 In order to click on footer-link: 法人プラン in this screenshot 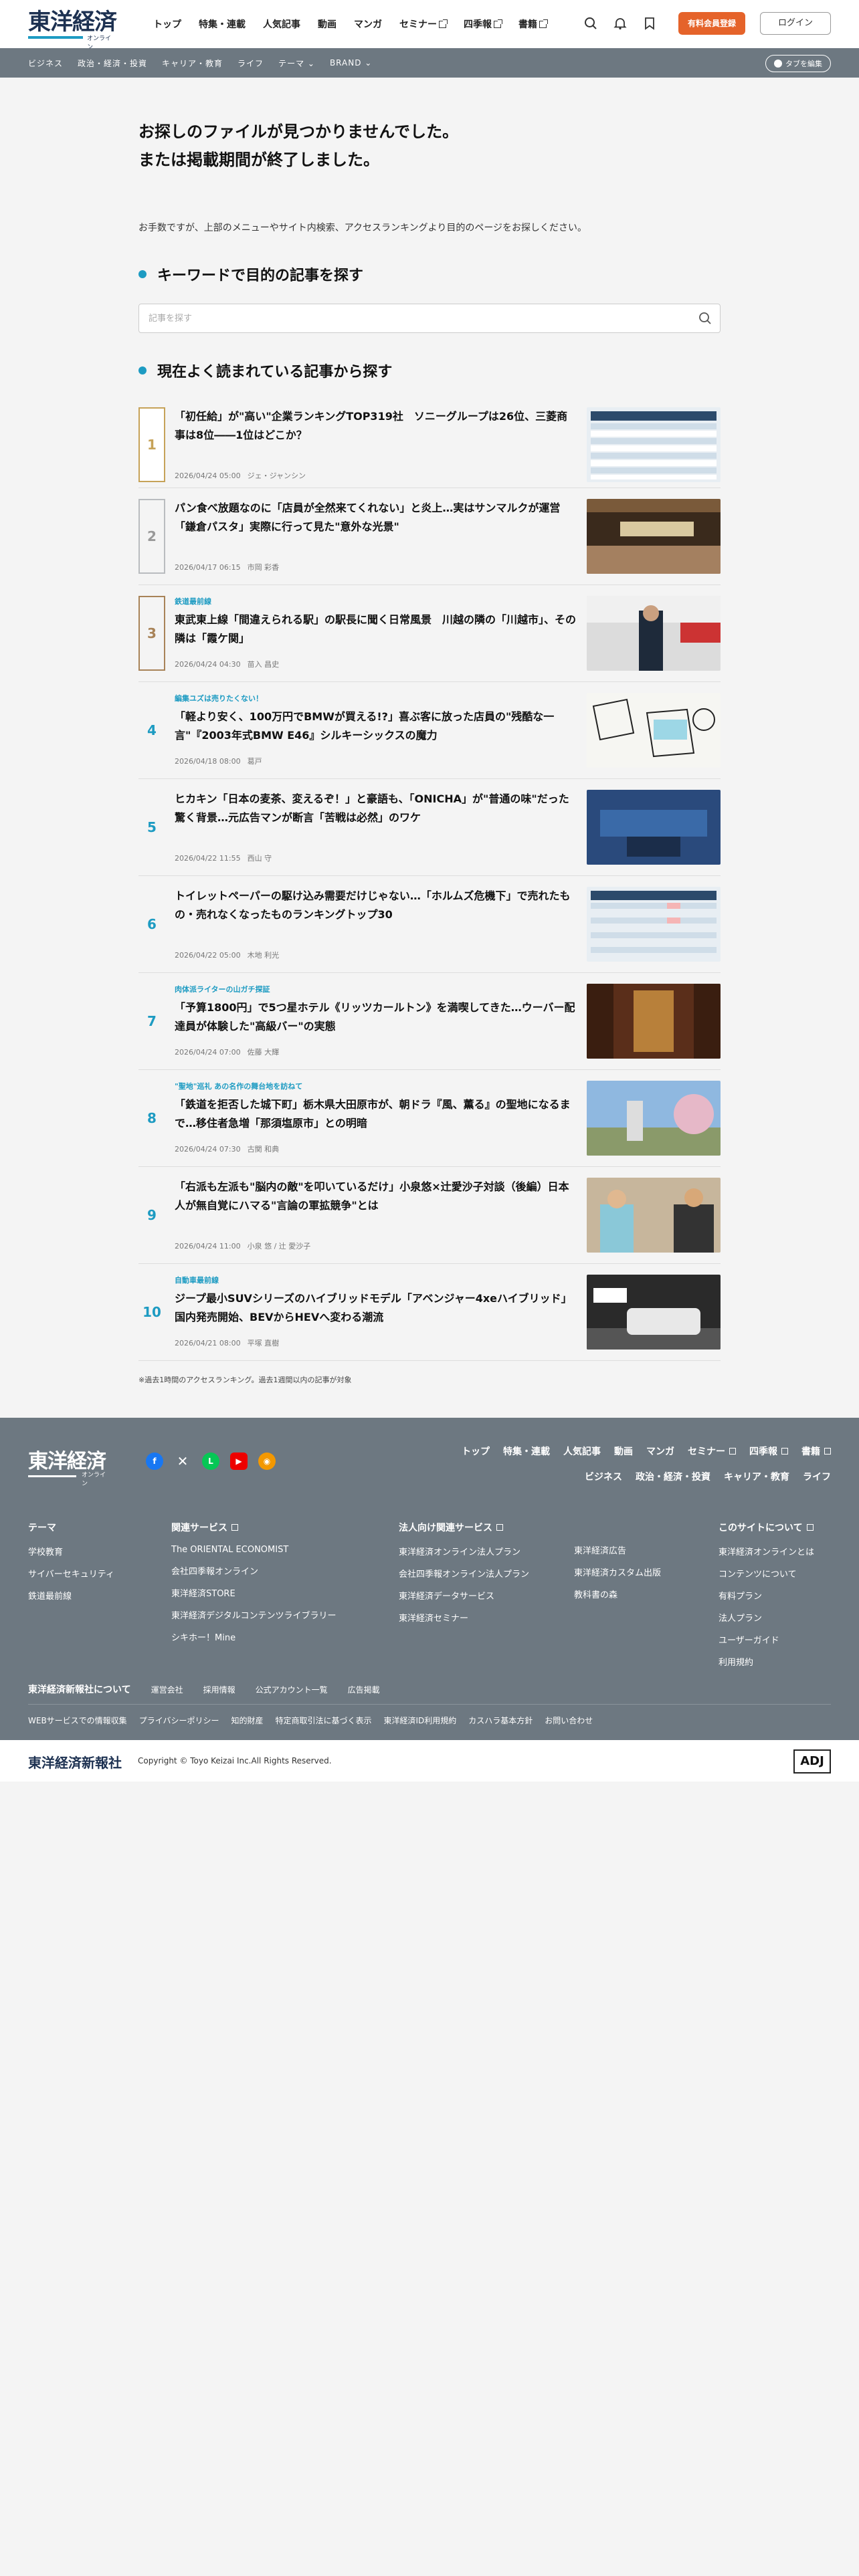, I will do `click(767, 1617)`.